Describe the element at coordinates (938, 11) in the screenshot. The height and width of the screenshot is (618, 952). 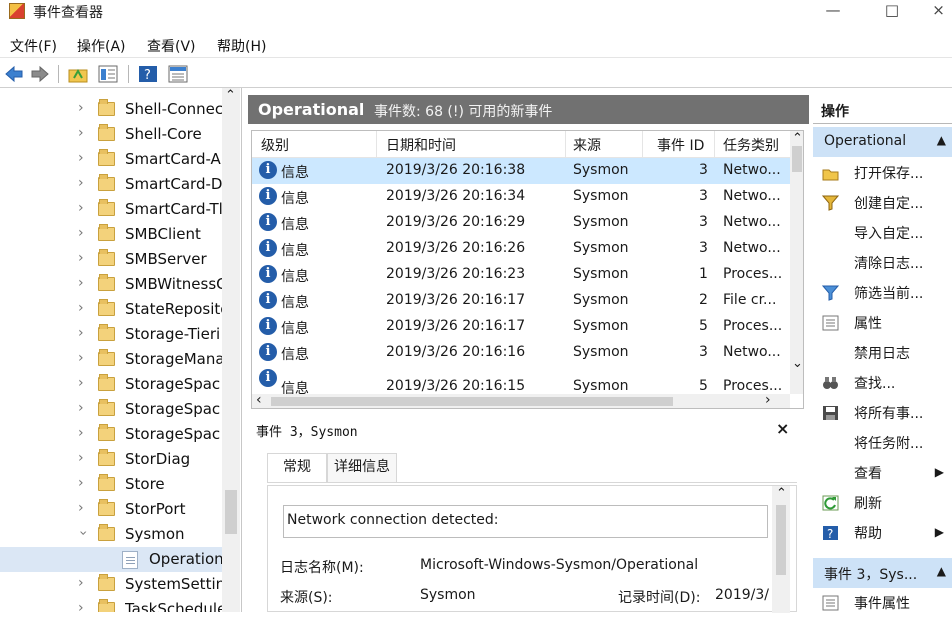
I see `close-button: ×` at that location.